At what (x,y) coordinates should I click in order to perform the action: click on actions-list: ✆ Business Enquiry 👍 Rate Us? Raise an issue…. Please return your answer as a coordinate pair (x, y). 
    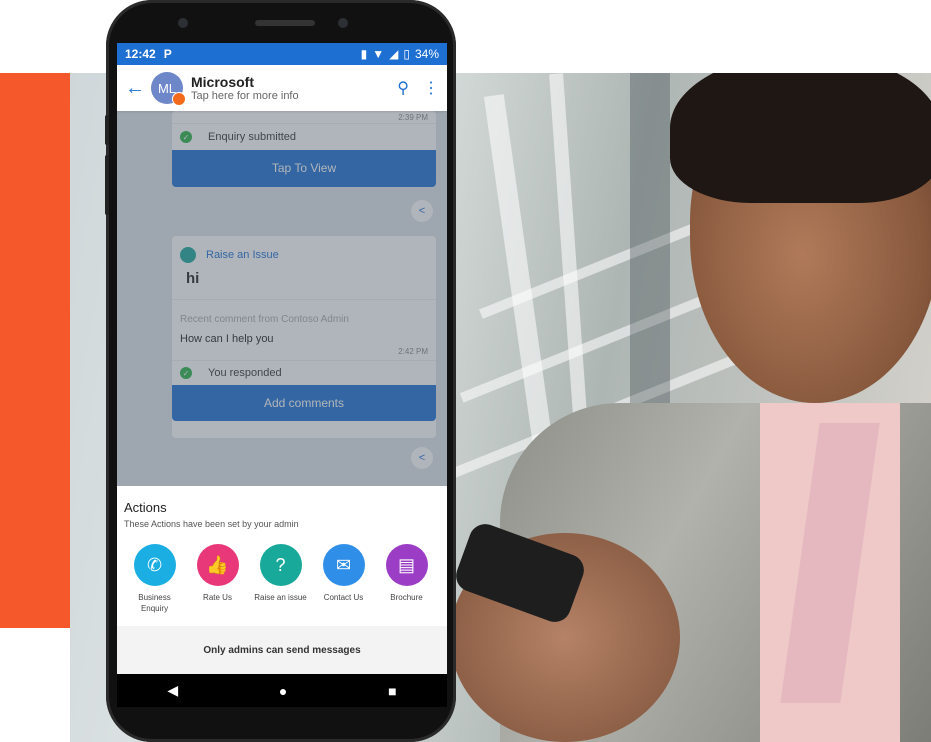
    Looking at the image, I should click on (285, 579).